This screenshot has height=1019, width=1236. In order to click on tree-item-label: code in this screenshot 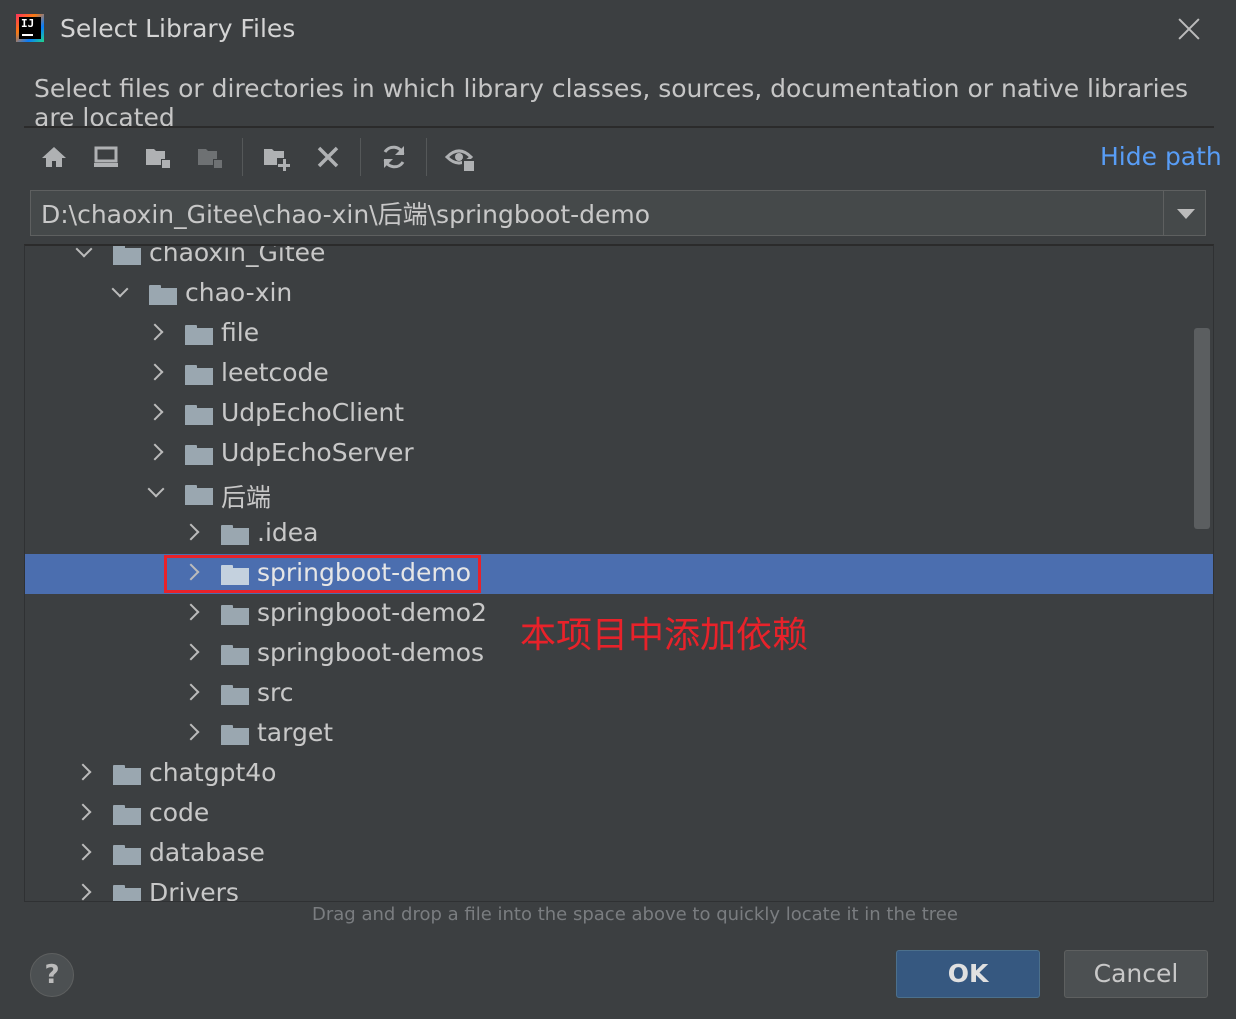, I will do `click(179, 812)`.